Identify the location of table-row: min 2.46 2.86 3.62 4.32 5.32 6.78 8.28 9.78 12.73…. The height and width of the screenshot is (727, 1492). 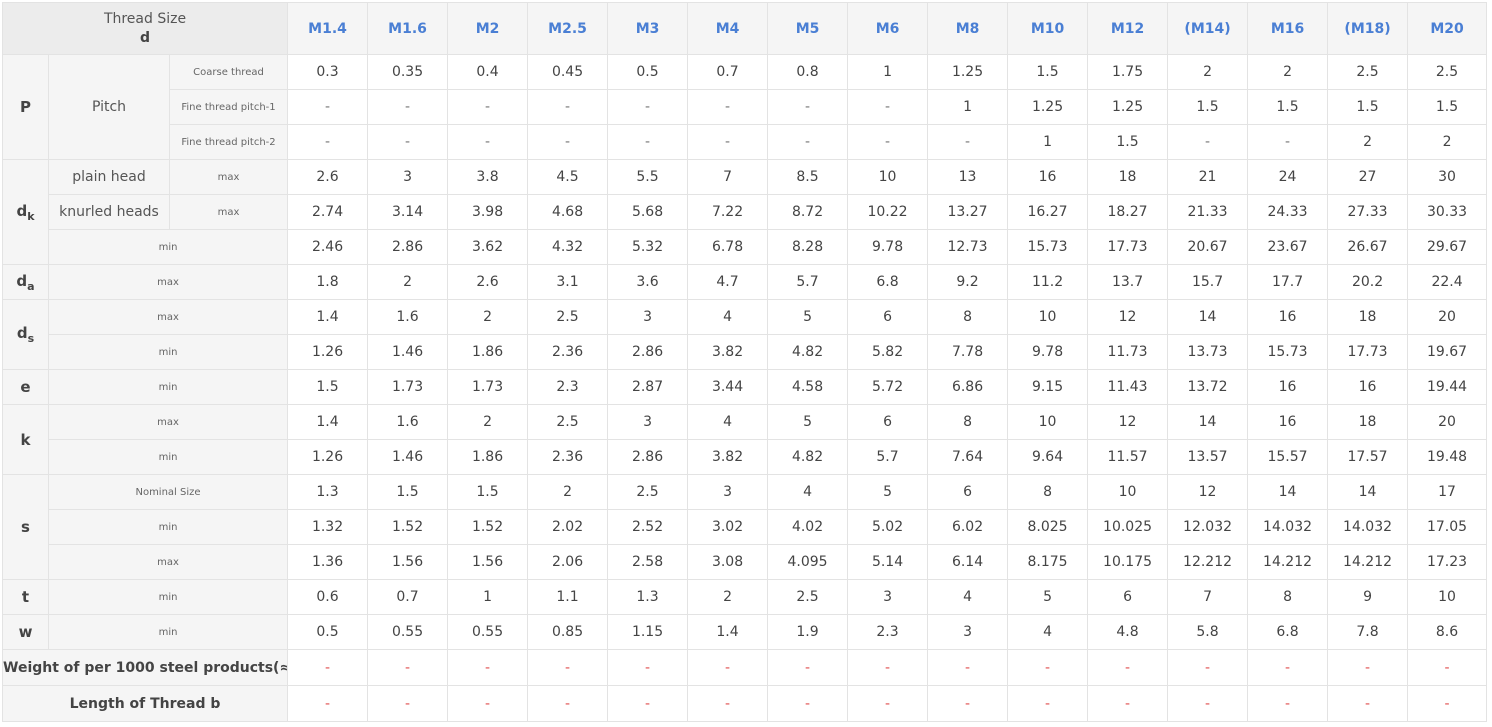
(745, 247).